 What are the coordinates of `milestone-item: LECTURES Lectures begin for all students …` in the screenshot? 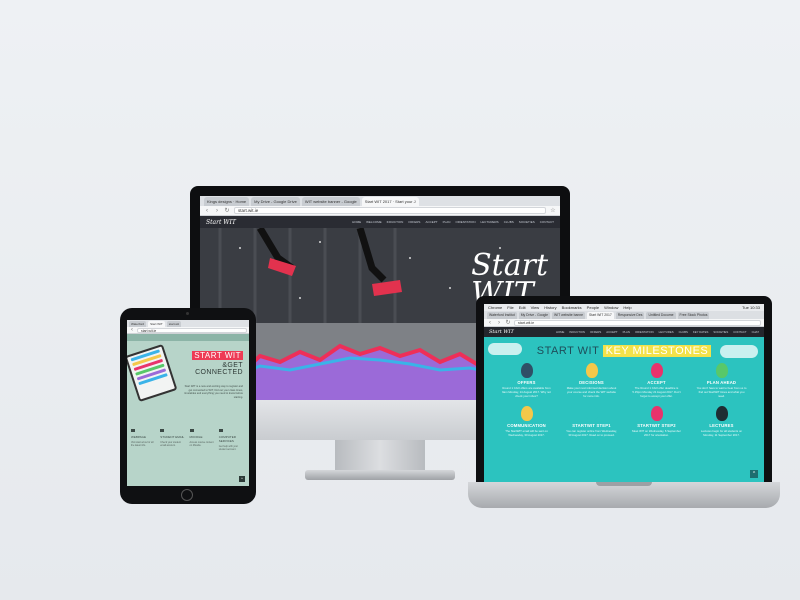 It's located at (721, 422).